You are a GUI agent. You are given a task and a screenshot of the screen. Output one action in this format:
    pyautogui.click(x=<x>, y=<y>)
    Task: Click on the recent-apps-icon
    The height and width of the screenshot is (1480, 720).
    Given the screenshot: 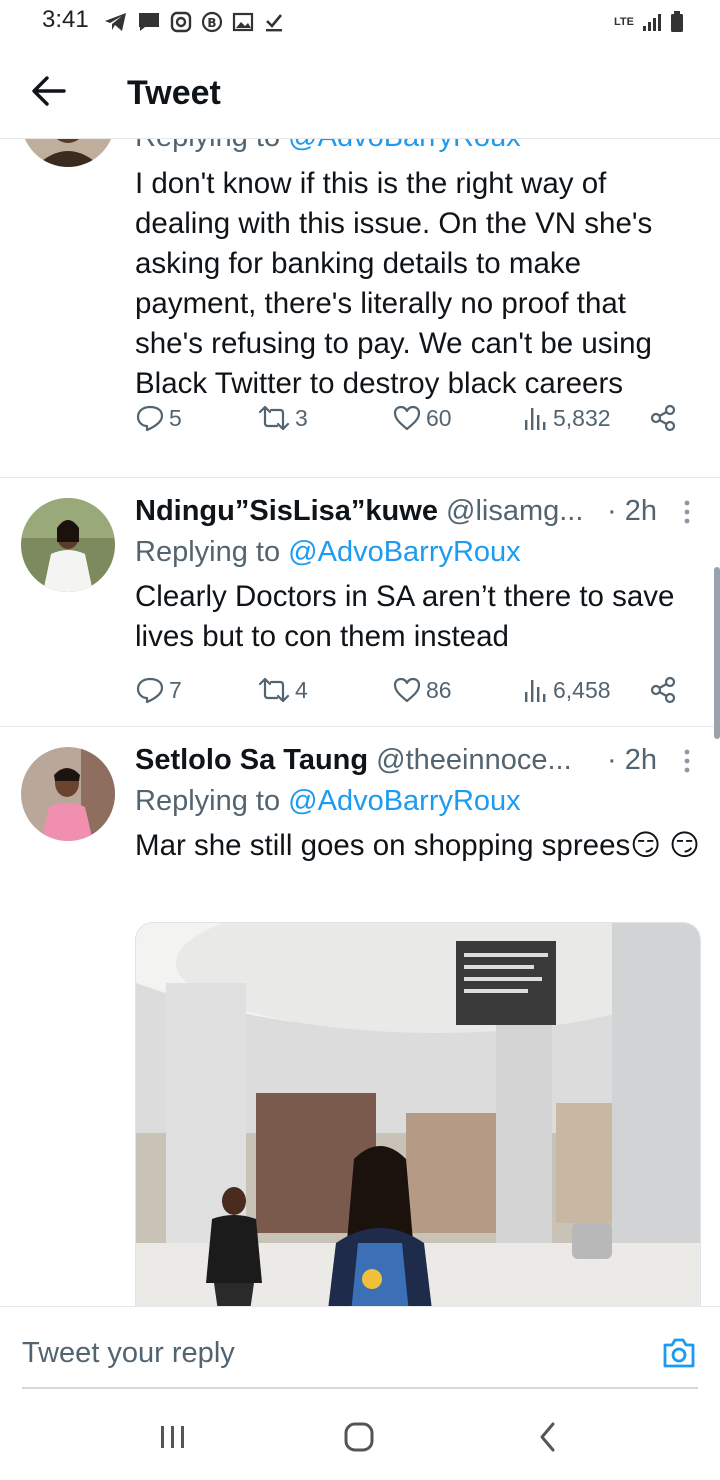 What is the action you would take?
    pyautogui.click(x=173, y=1437)
    